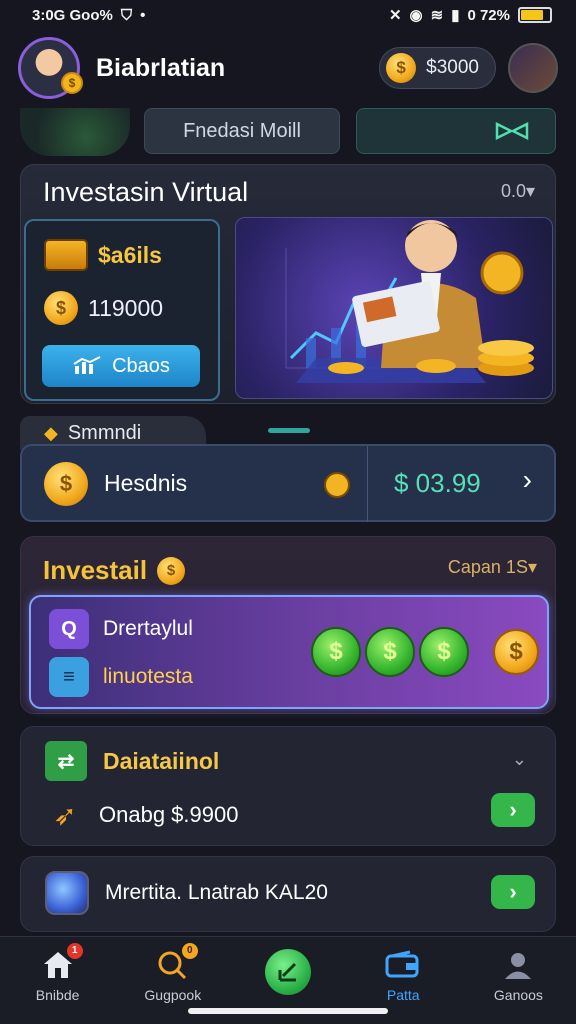 This screenshot has height=1024, width=576. I want to click on search-icon: Q, so click(69, 629).